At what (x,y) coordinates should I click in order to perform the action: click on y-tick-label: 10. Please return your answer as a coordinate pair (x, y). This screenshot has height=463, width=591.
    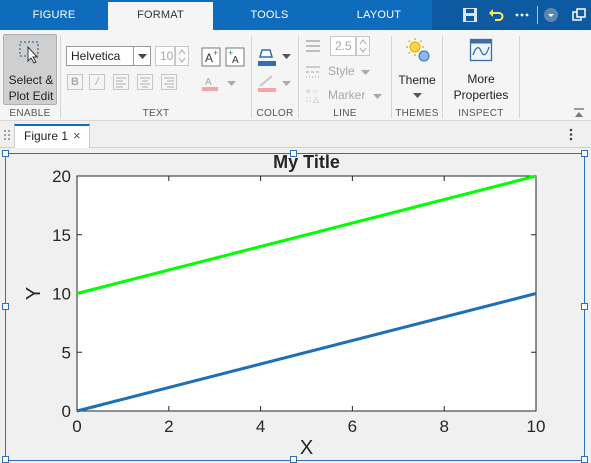
    Looking at the image, I should click on (61, 294).